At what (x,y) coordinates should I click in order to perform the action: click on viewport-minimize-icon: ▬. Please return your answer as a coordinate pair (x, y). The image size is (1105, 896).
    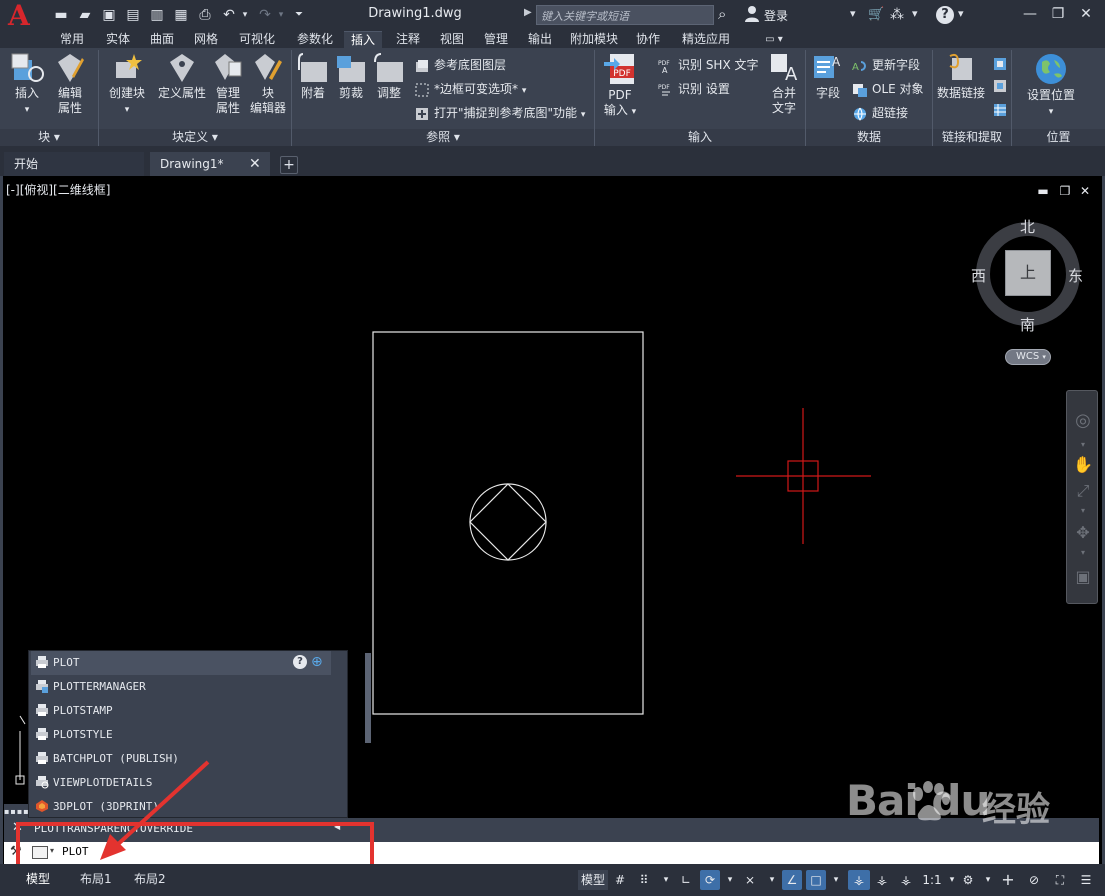
    Looking at the image, I should click on (1043, 191).